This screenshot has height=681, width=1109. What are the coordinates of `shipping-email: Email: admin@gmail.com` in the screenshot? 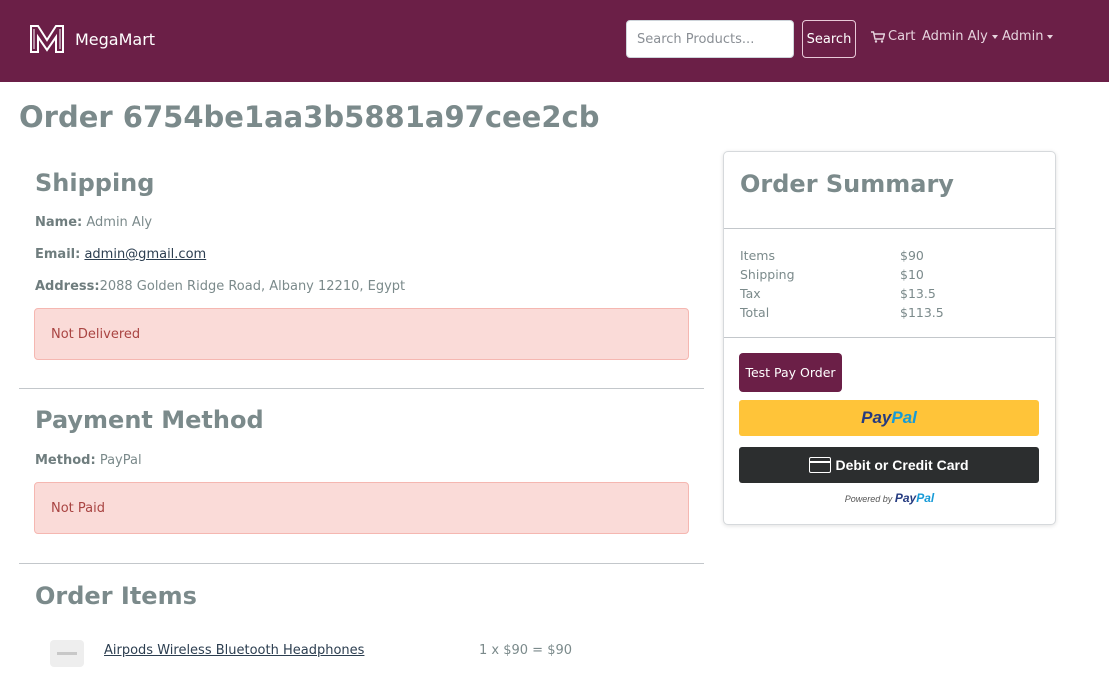 It's located at (120, 254).